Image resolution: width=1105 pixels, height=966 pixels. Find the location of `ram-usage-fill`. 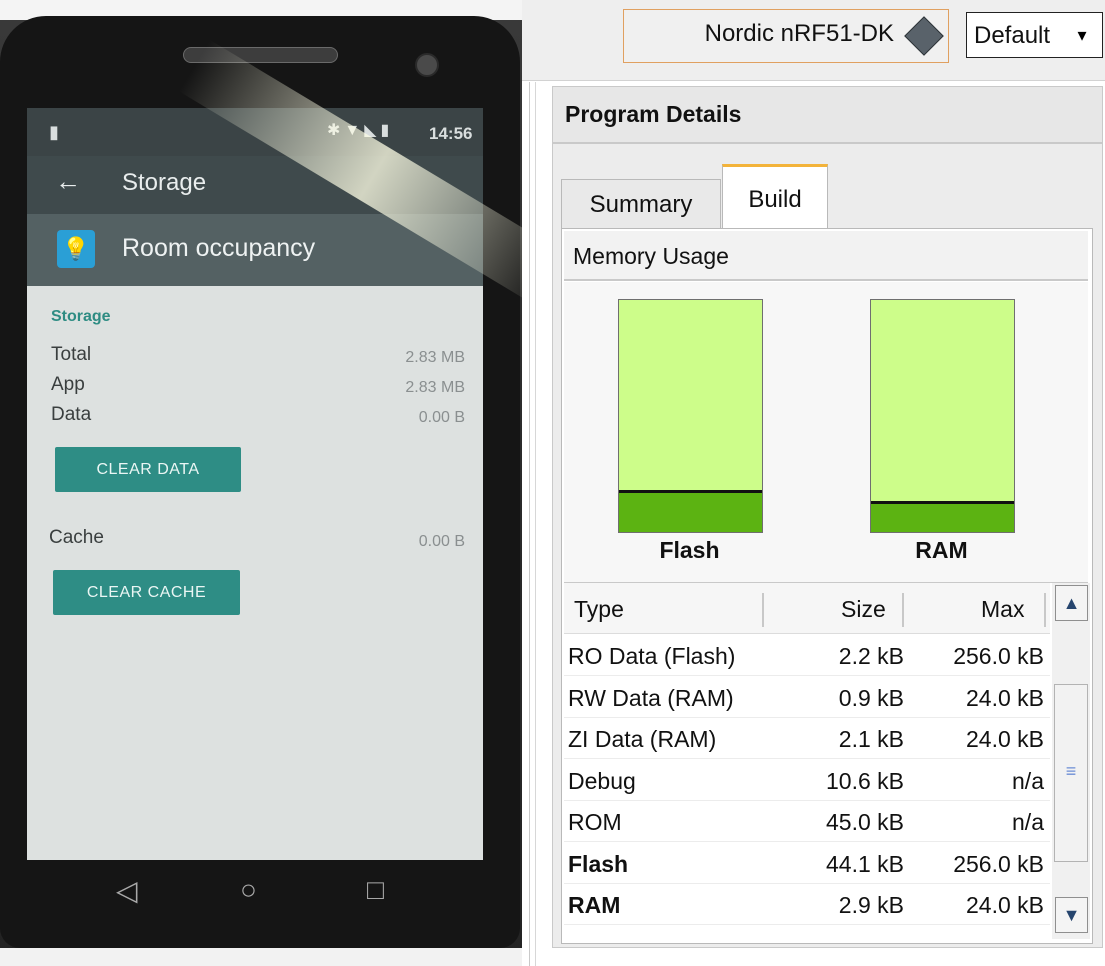

ram-usage-fill is located at coordinates (942, 516).